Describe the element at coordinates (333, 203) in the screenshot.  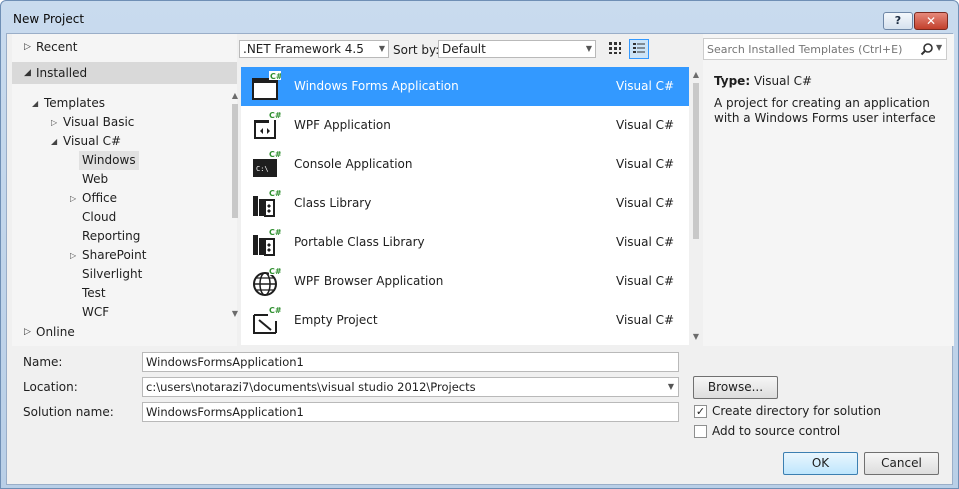
I see `template-name: Class Library` at that location.